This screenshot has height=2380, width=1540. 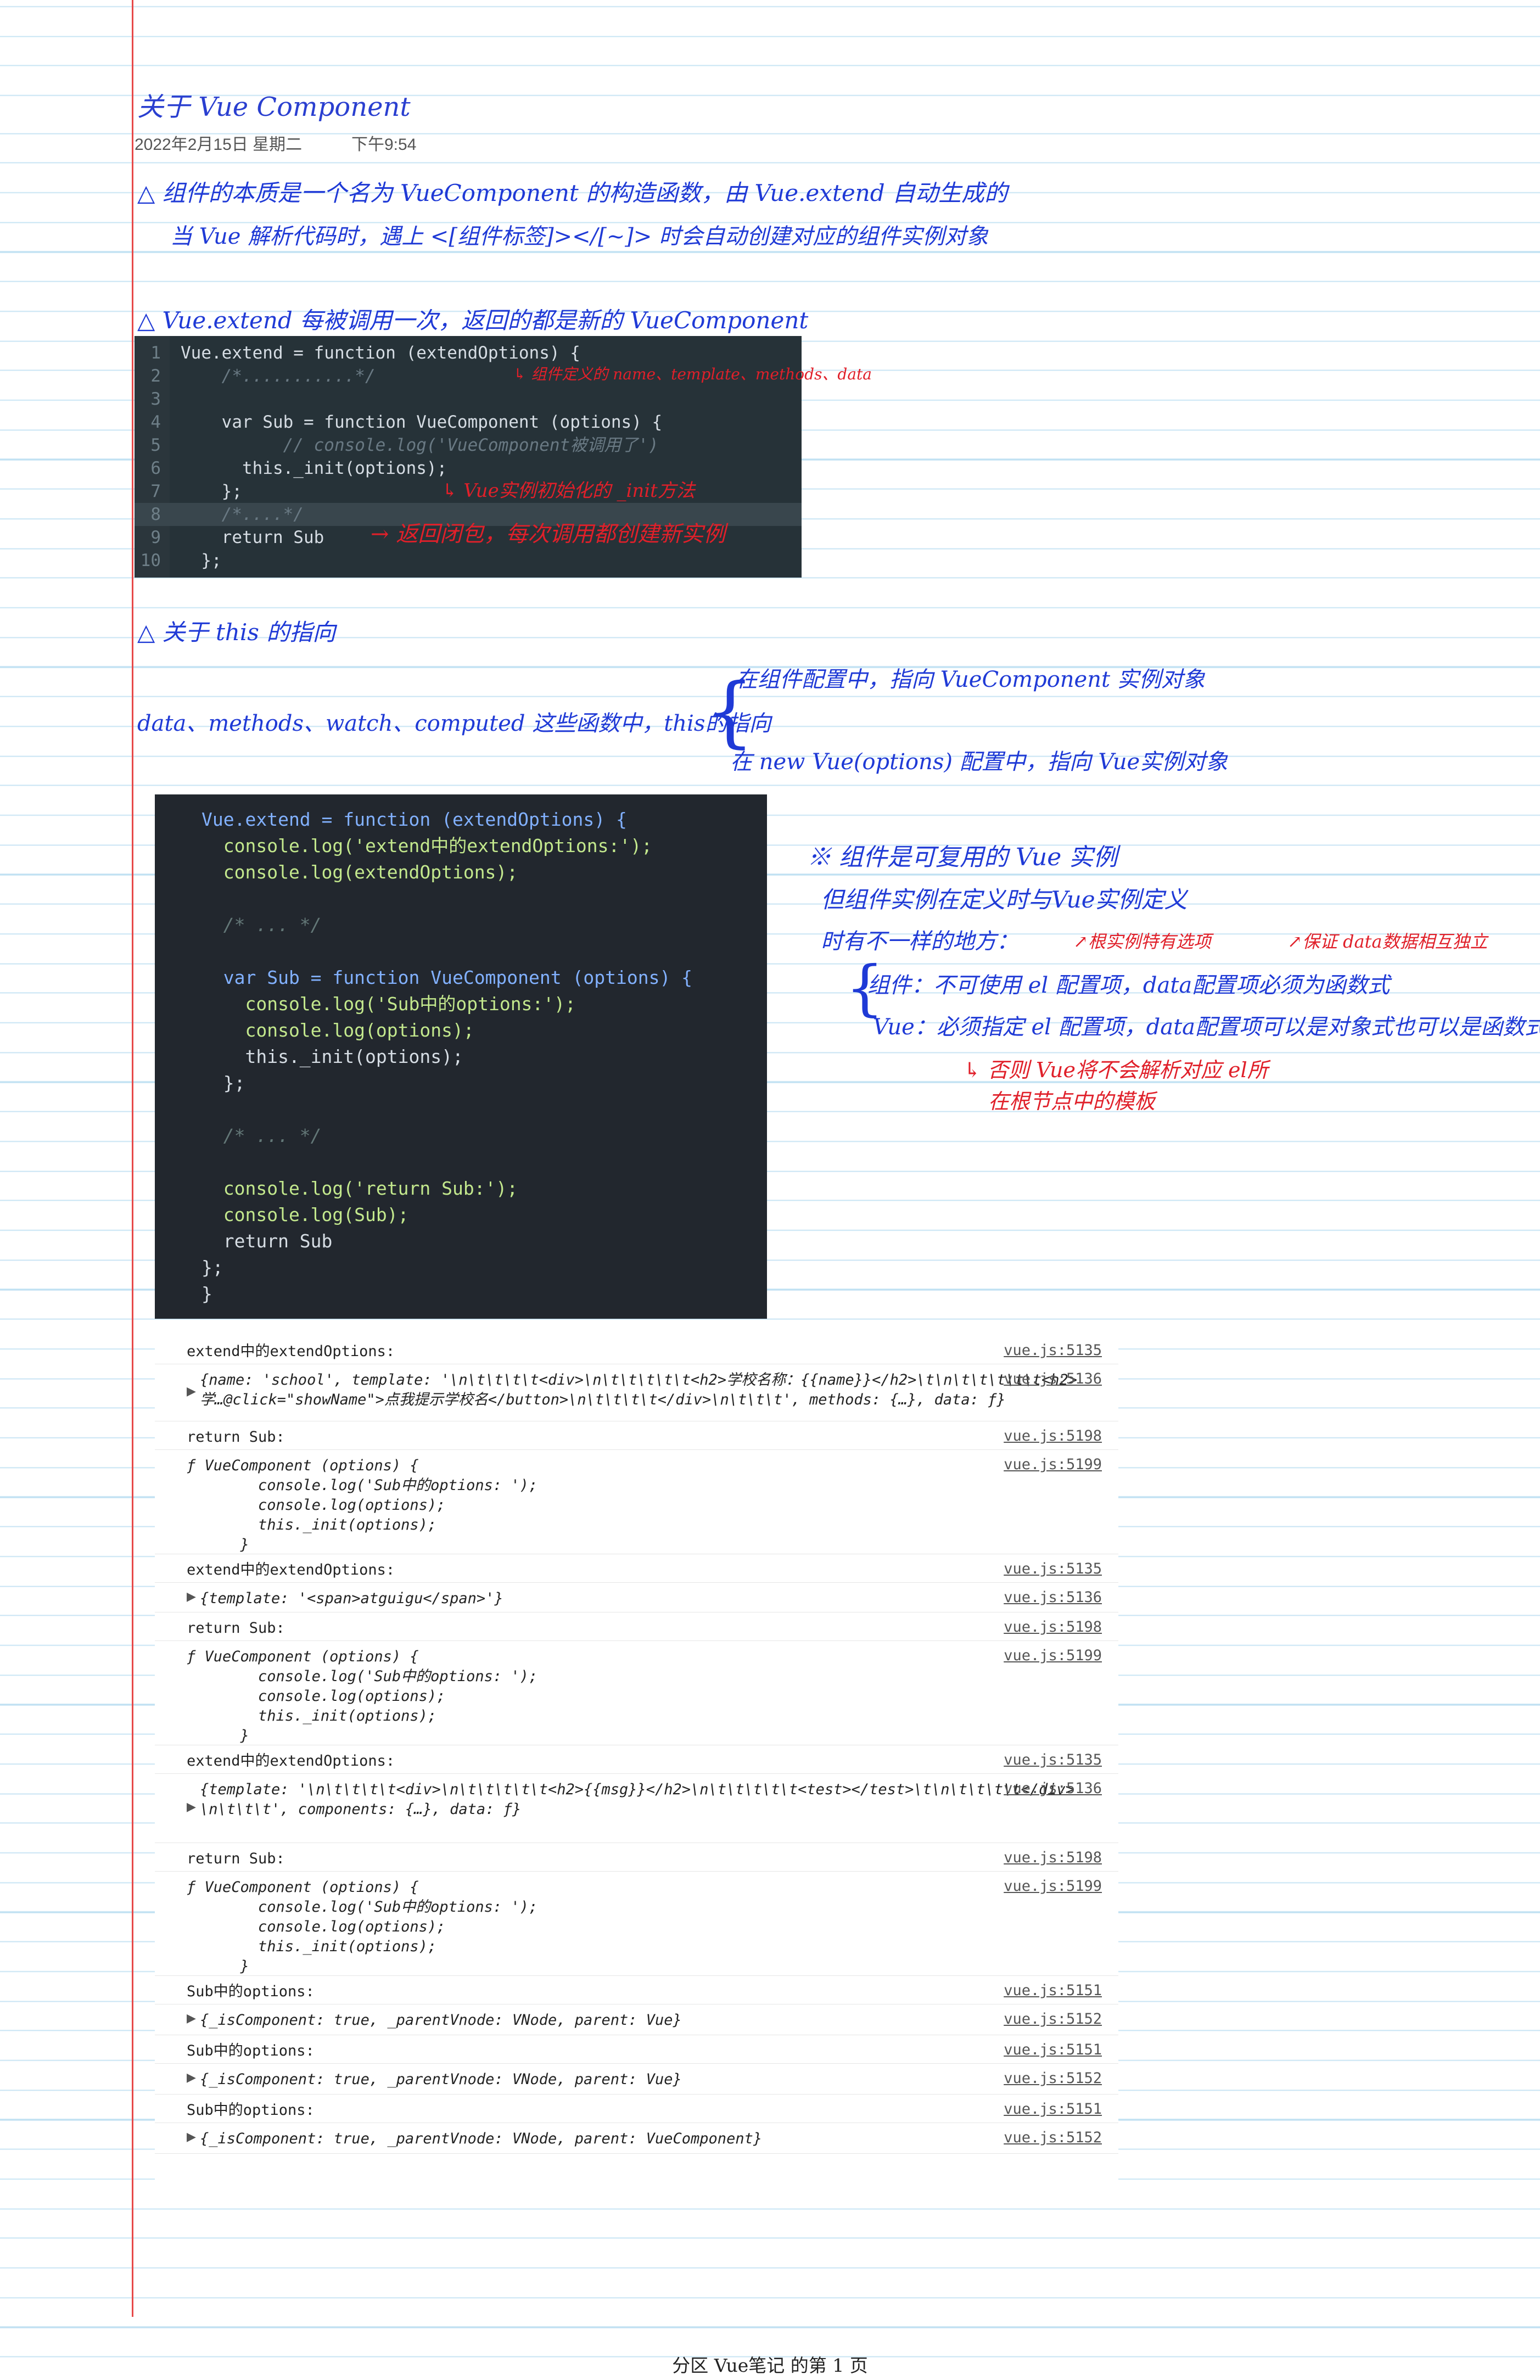 I want to click on annotation-init: ↳ Vue实例初始化的 _init方法, so click(x=569, y=491).